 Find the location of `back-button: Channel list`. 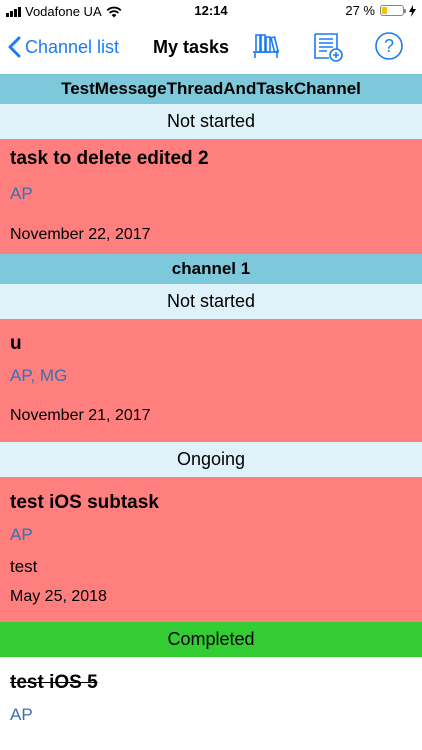

back-button: Channel list is located at coordinates (63, 47).